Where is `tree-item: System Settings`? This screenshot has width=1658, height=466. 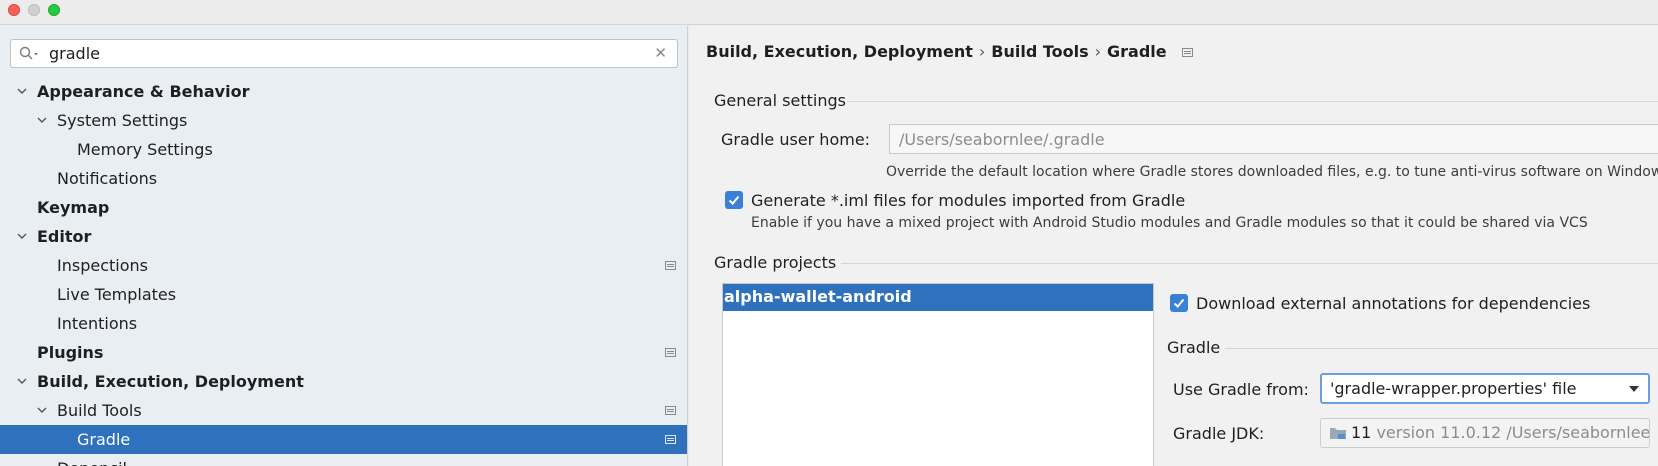 tree-item: System Settings is located at coordinates (343, 120).